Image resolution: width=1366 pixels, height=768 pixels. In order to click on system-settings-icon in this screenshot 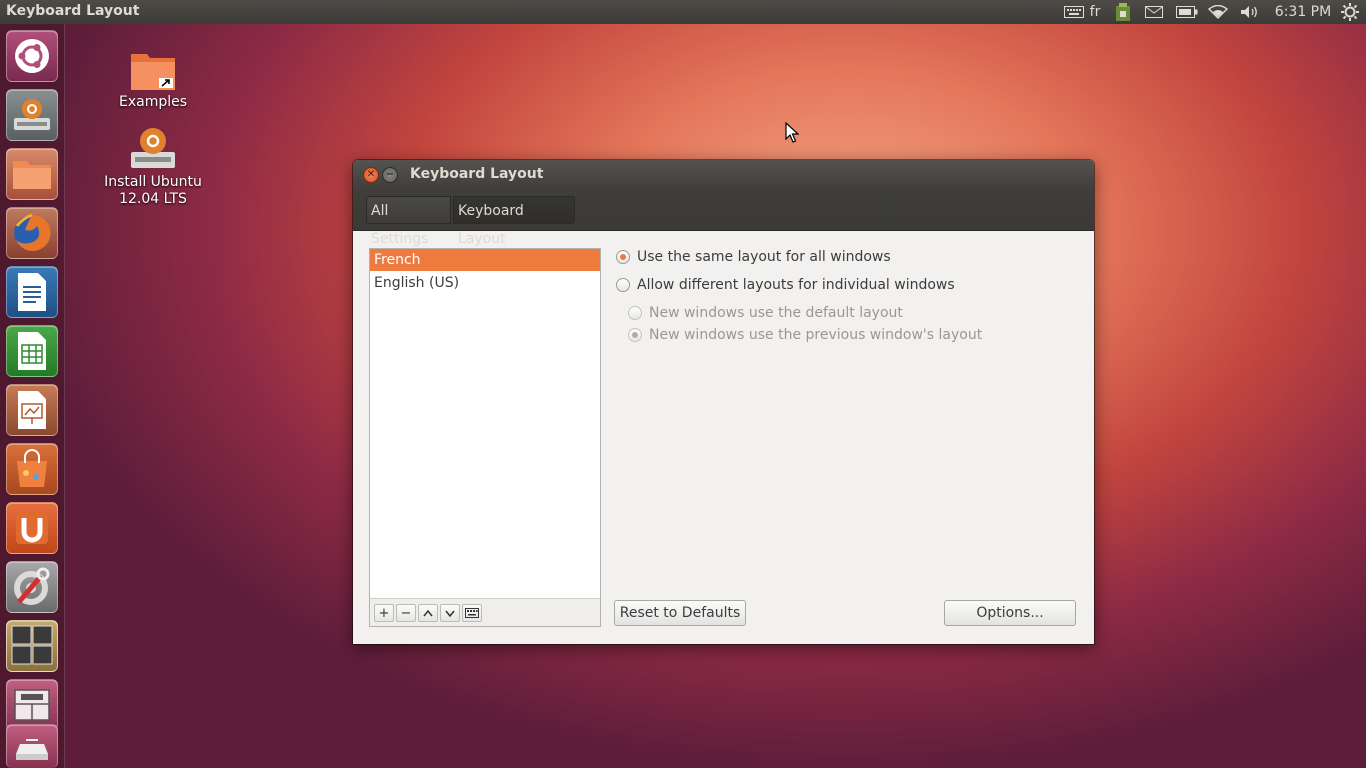, I will do `click(32, 587)`.